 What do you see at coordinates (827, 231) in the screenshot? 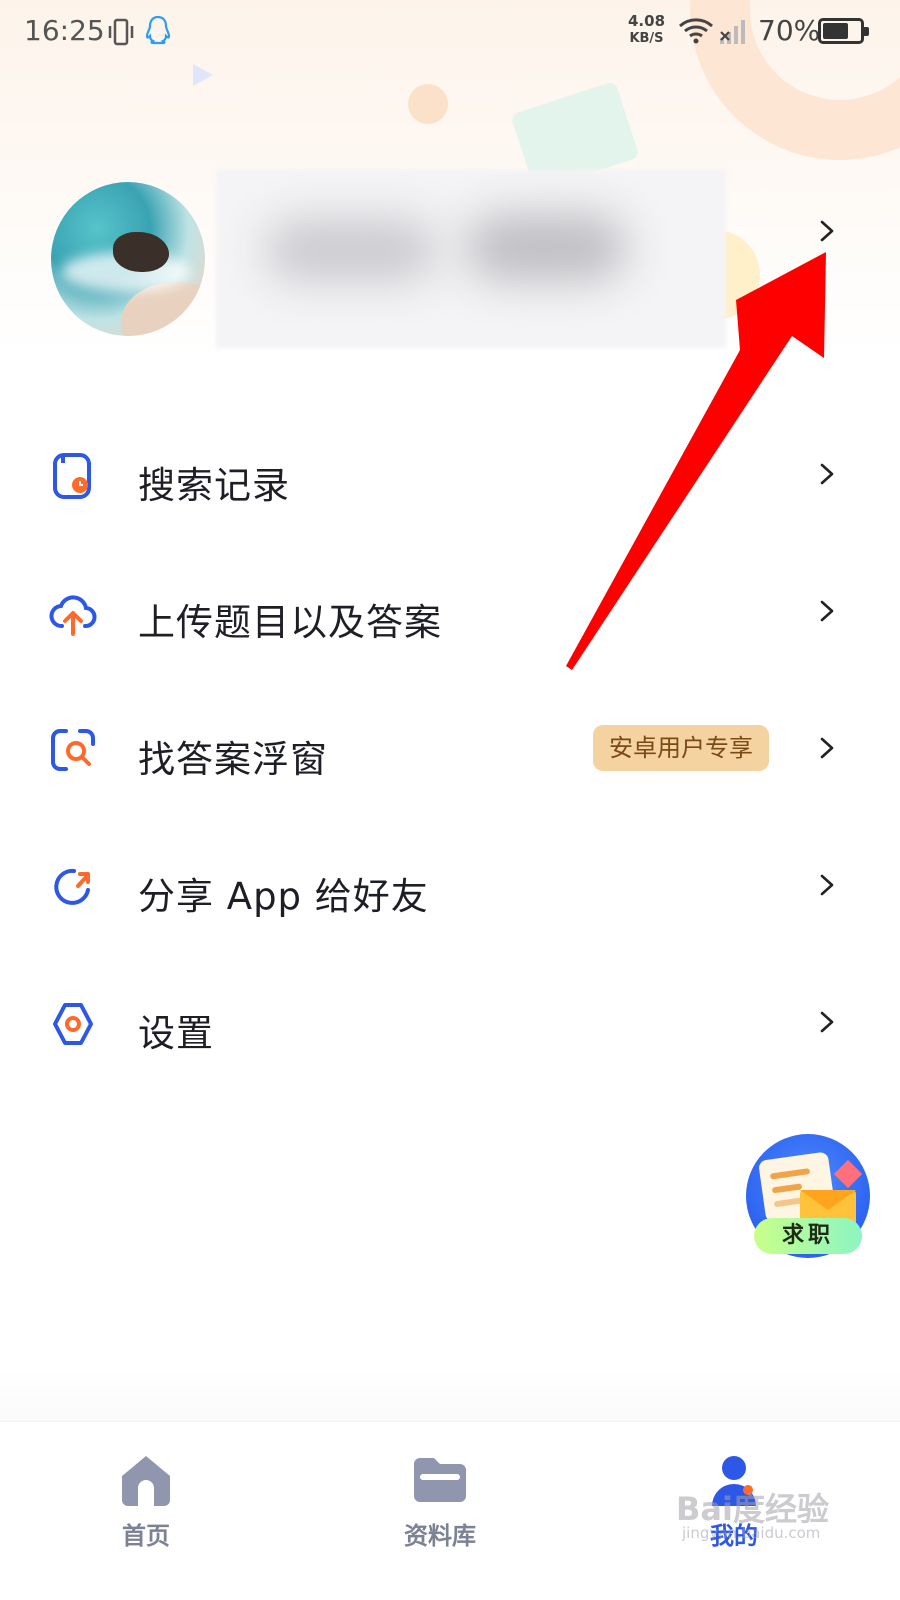
I see `profile-chevron-right-icon` at bounding box center [827, 231].